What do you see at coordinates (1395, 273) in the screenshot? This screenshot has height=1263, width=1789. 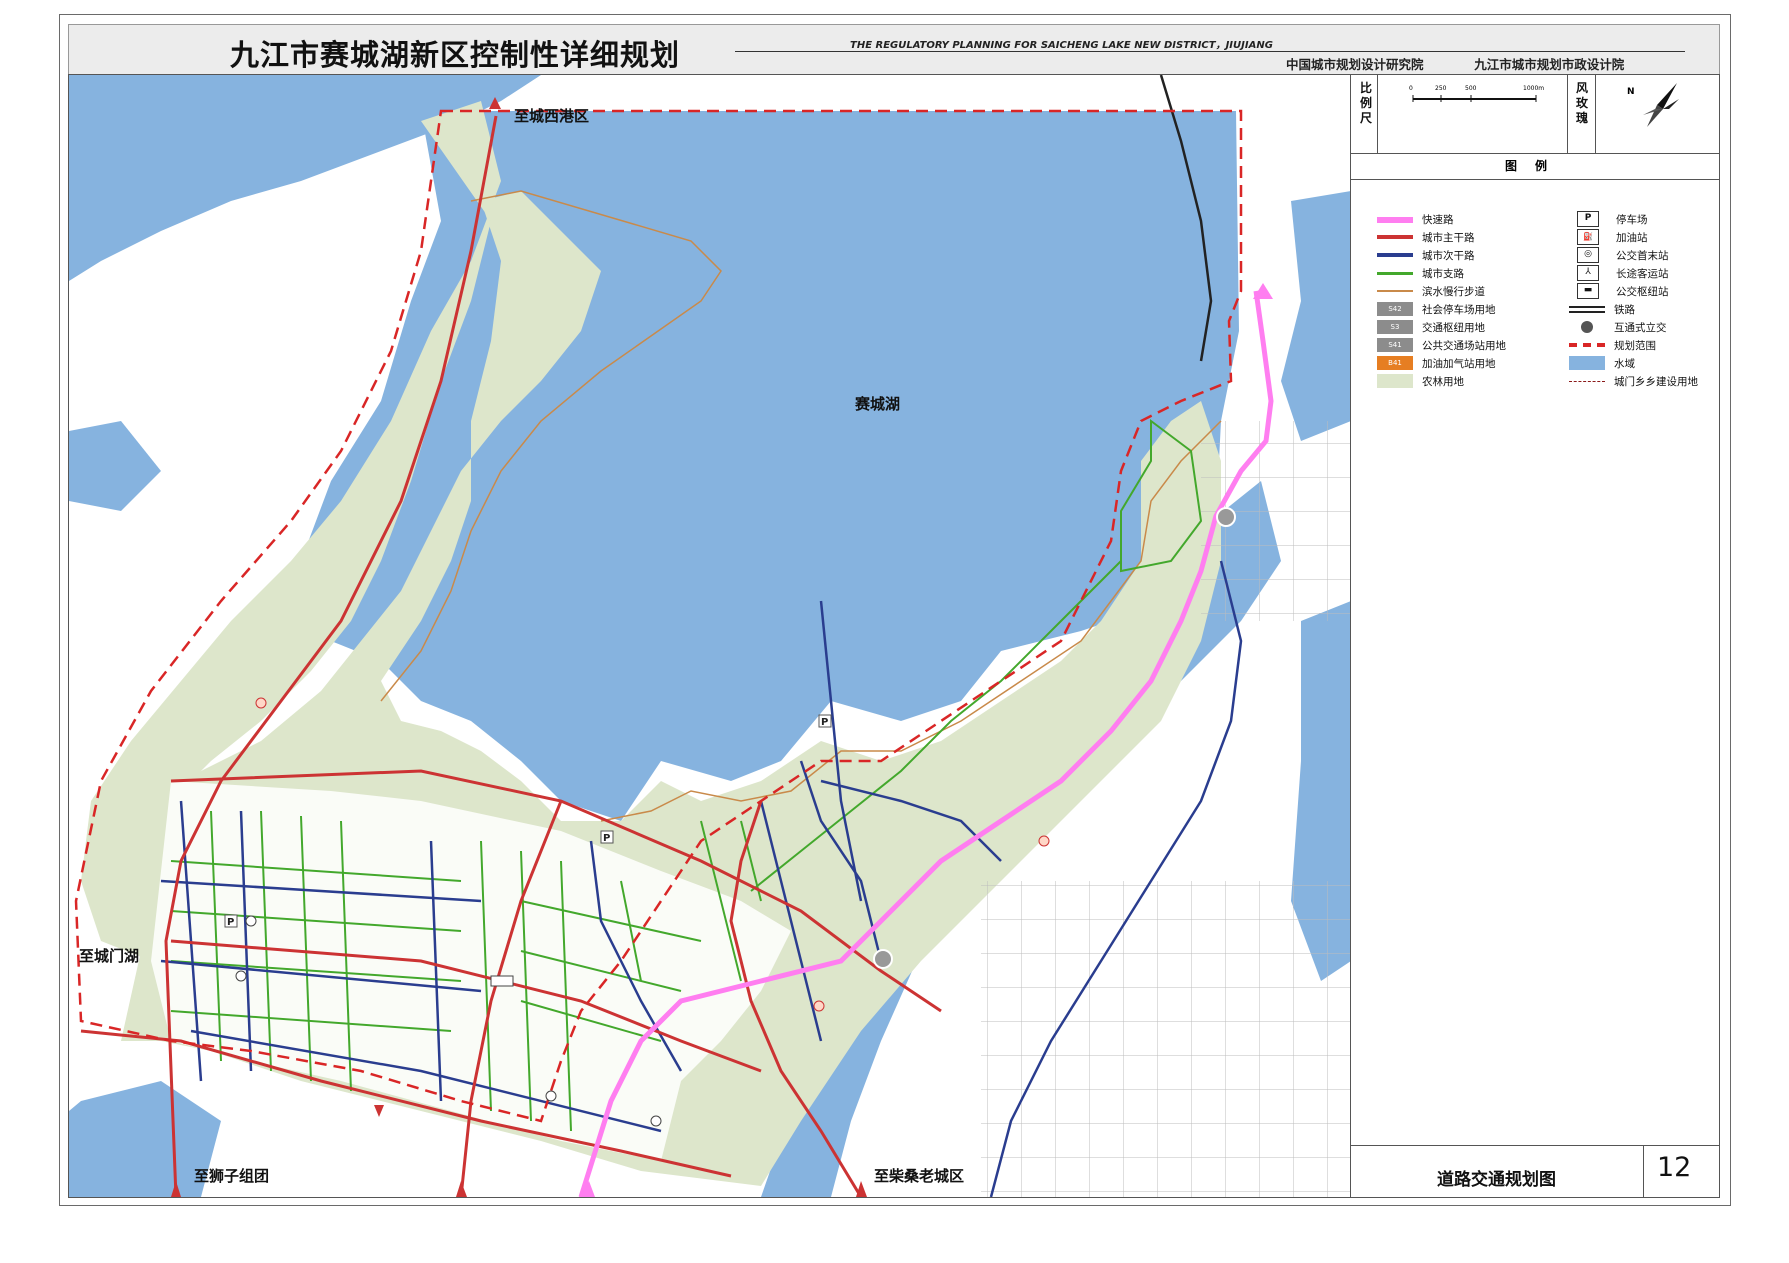 I see `branch-road-line-icon` at bounding box center [1395, 273].